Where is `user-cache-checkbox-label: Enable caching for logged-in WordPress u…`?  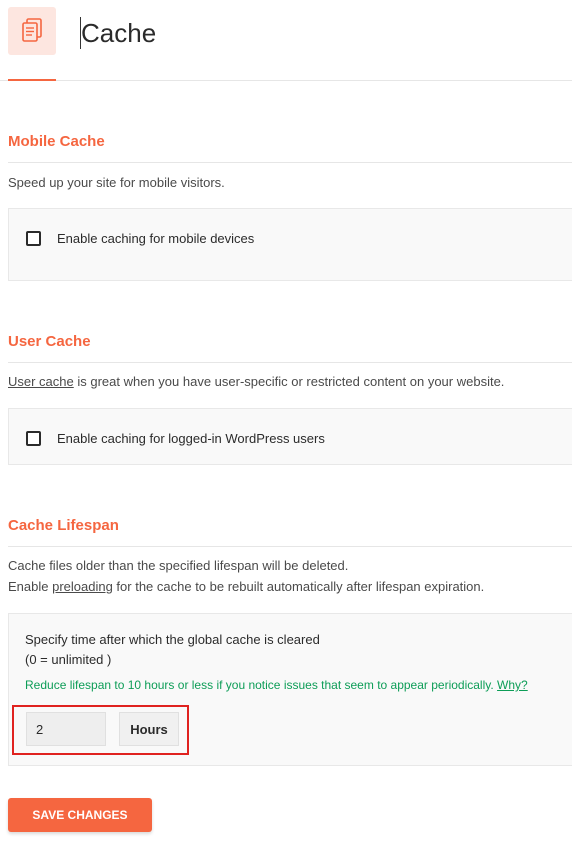 user-cache-checkbox-label: Enable caching for logged-in WordPress u… is located at coordinates (191, 438).